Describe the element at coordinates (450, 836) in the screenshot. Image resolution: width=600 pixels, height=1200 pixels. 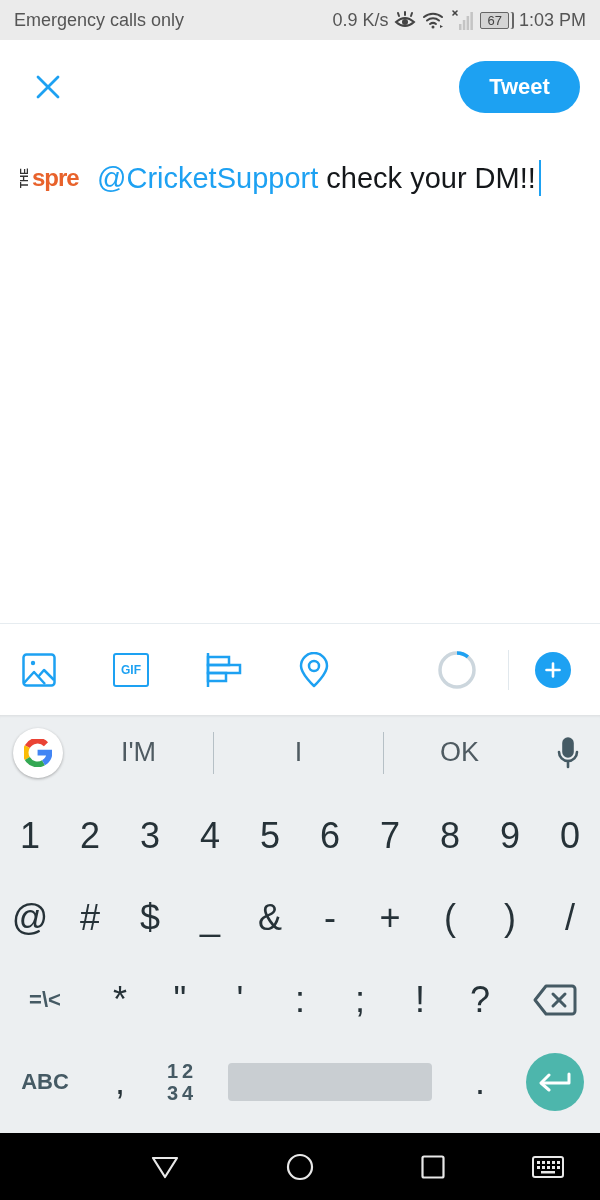
I see `keyboard-key: 8` at that location.